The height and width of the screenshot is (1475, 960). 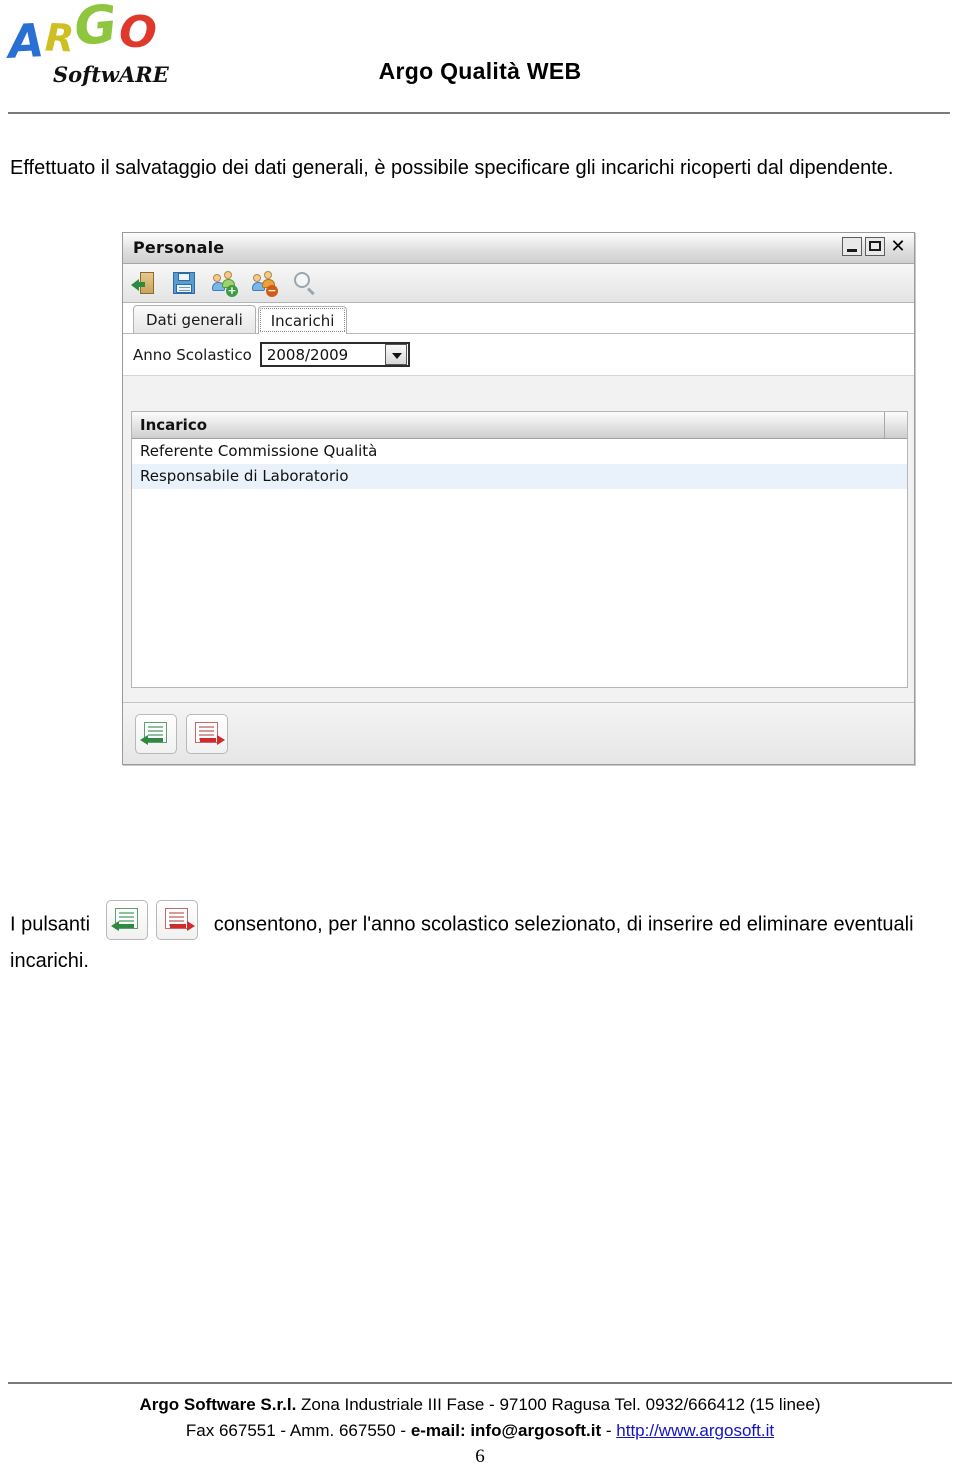 What do you see at coordinates (519, 476) in the screenshot?
I see `table-row: Responsabile di Laboratorio` at bounding box center [519, 476].